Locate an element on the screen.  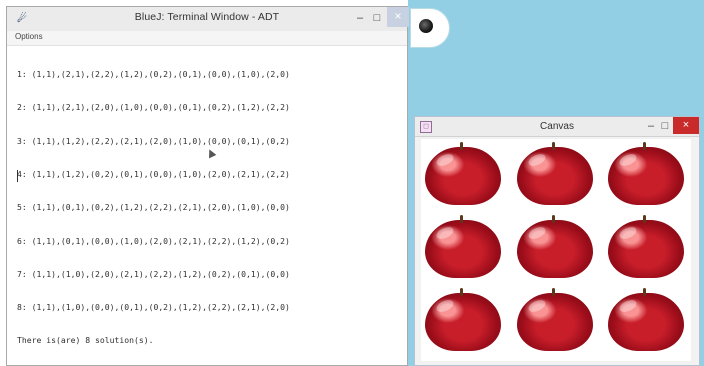
menu-options: Options is located at coordinates (29, 36).